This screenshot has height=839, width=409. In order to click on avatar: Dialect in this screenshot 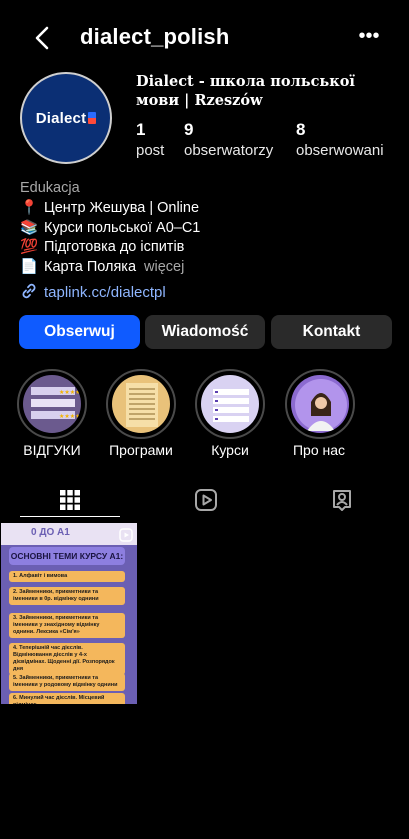, I will do `click(66, 118)`.